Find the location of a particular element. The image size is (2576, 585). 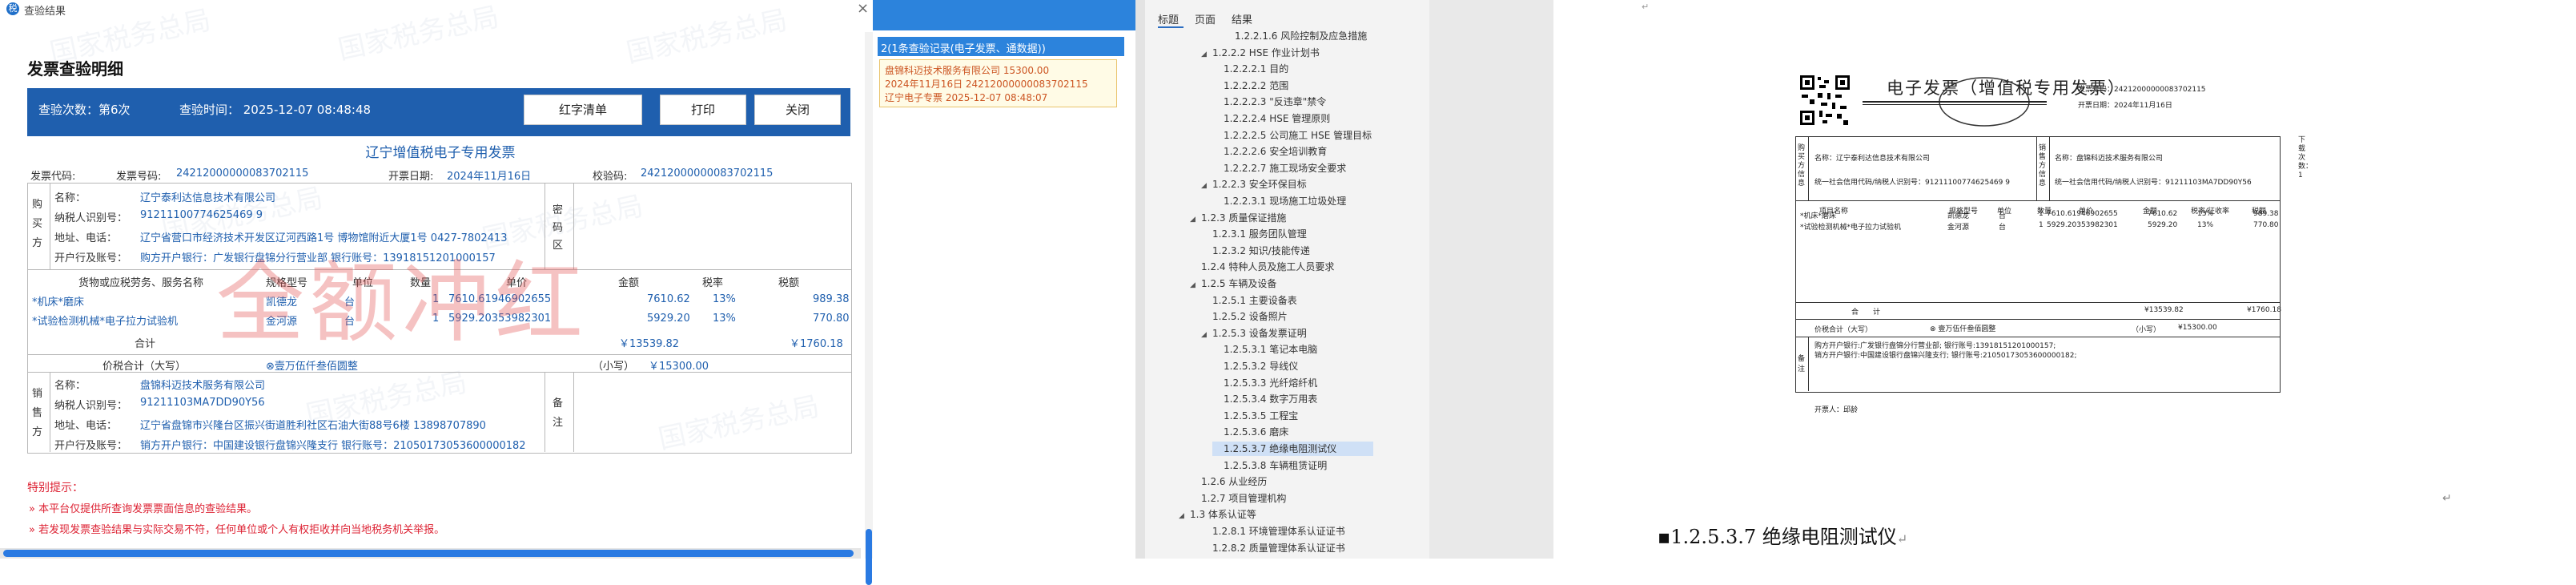

col-rate: 税率 is located at coordinates (713, 283).